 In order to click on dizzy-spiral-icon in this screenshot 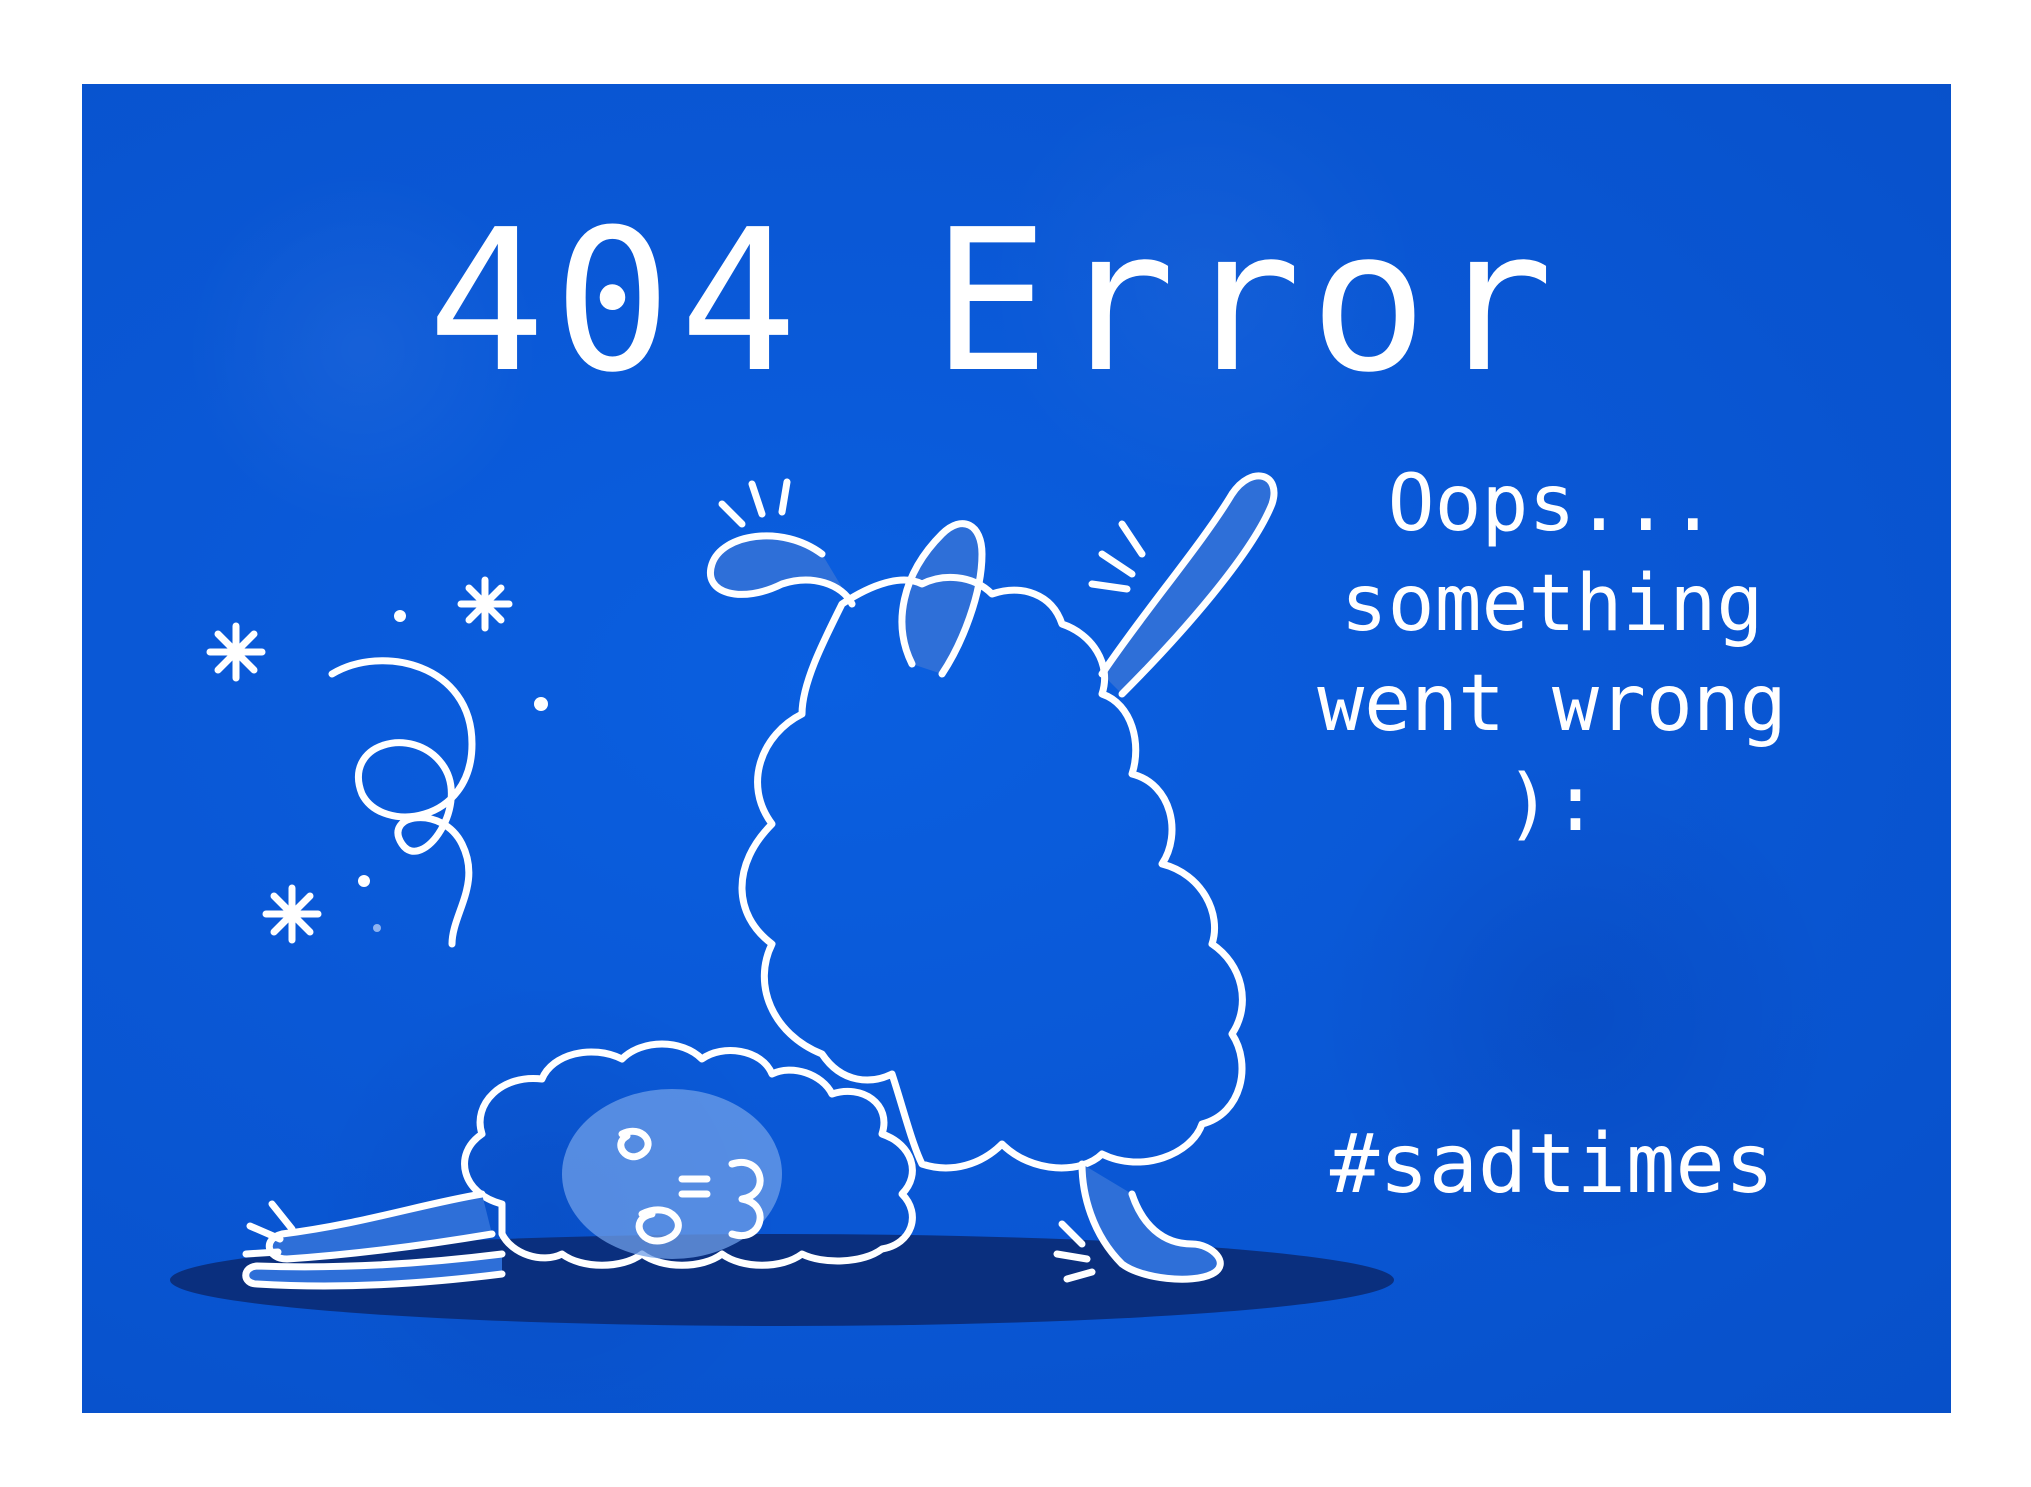, I will do `click(402, 802)`.